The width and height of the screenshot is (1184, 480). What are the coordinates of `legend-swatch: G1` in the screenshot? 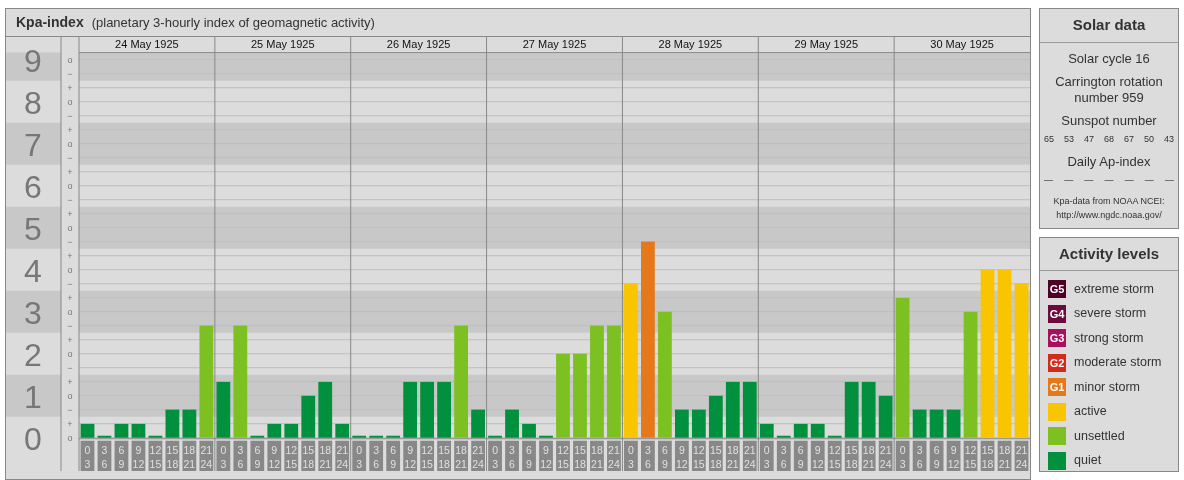 It's located at (1057, 387).